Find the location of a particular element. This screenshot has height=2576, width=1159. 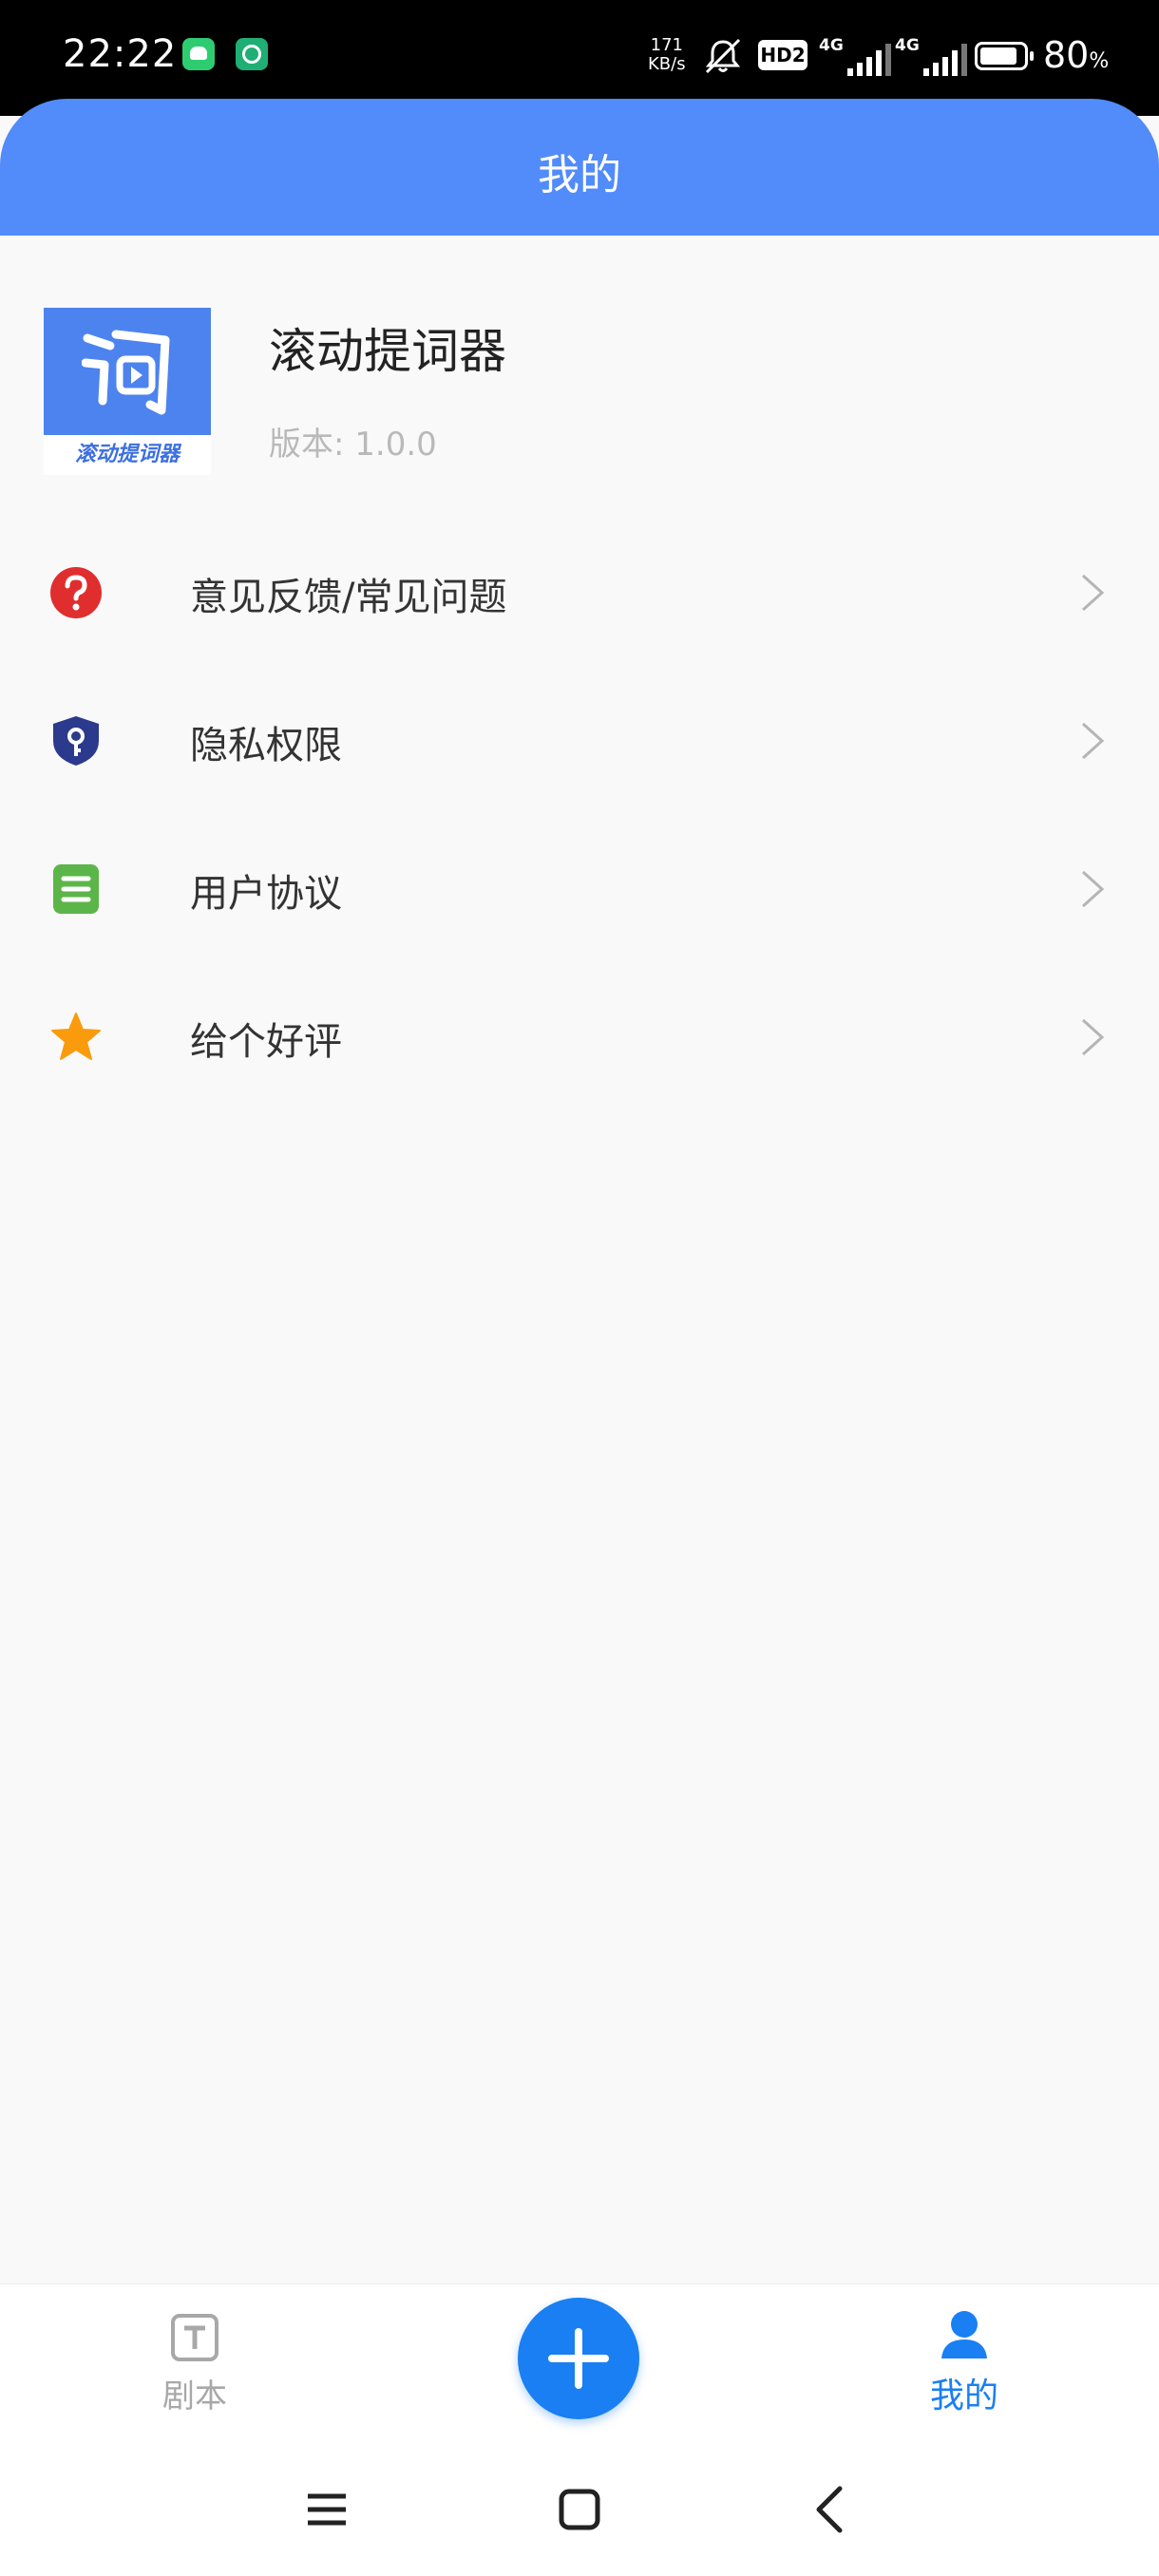

menu-item-feedback: 意见反馈/常见问题 is located at coordinates (579, 593).